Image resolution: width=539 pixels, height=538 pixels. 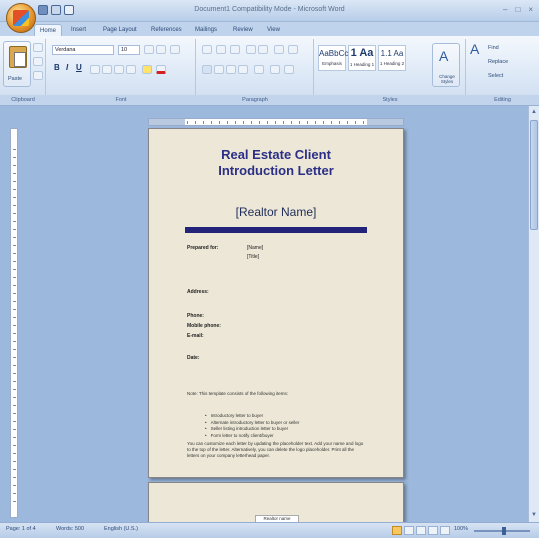 I want to click on minimize-button: –, so click(x=505, y=9).